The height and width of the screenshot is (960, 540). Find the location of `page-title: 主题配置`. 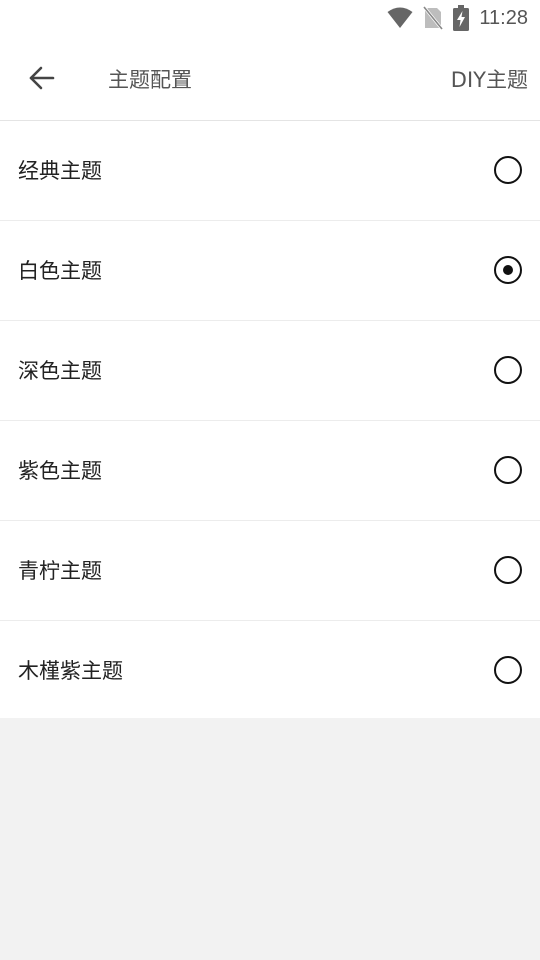

page-title: 主题配置 is located at coordinates (150, 80).